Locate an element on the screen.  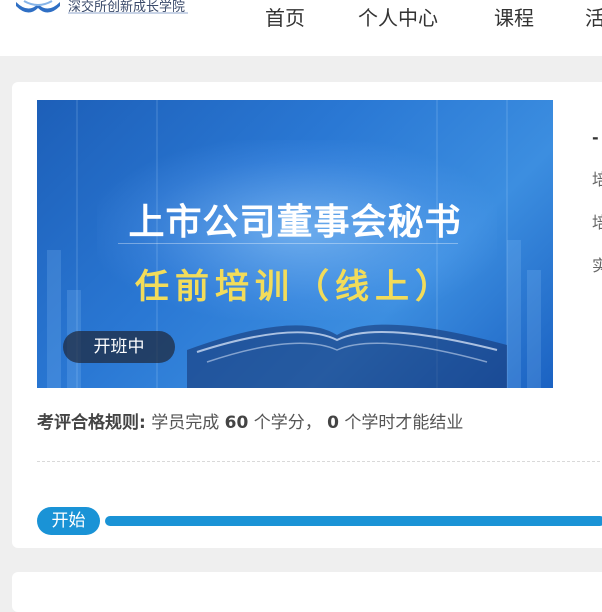
logo-icon is located at coordinates (38, 8).